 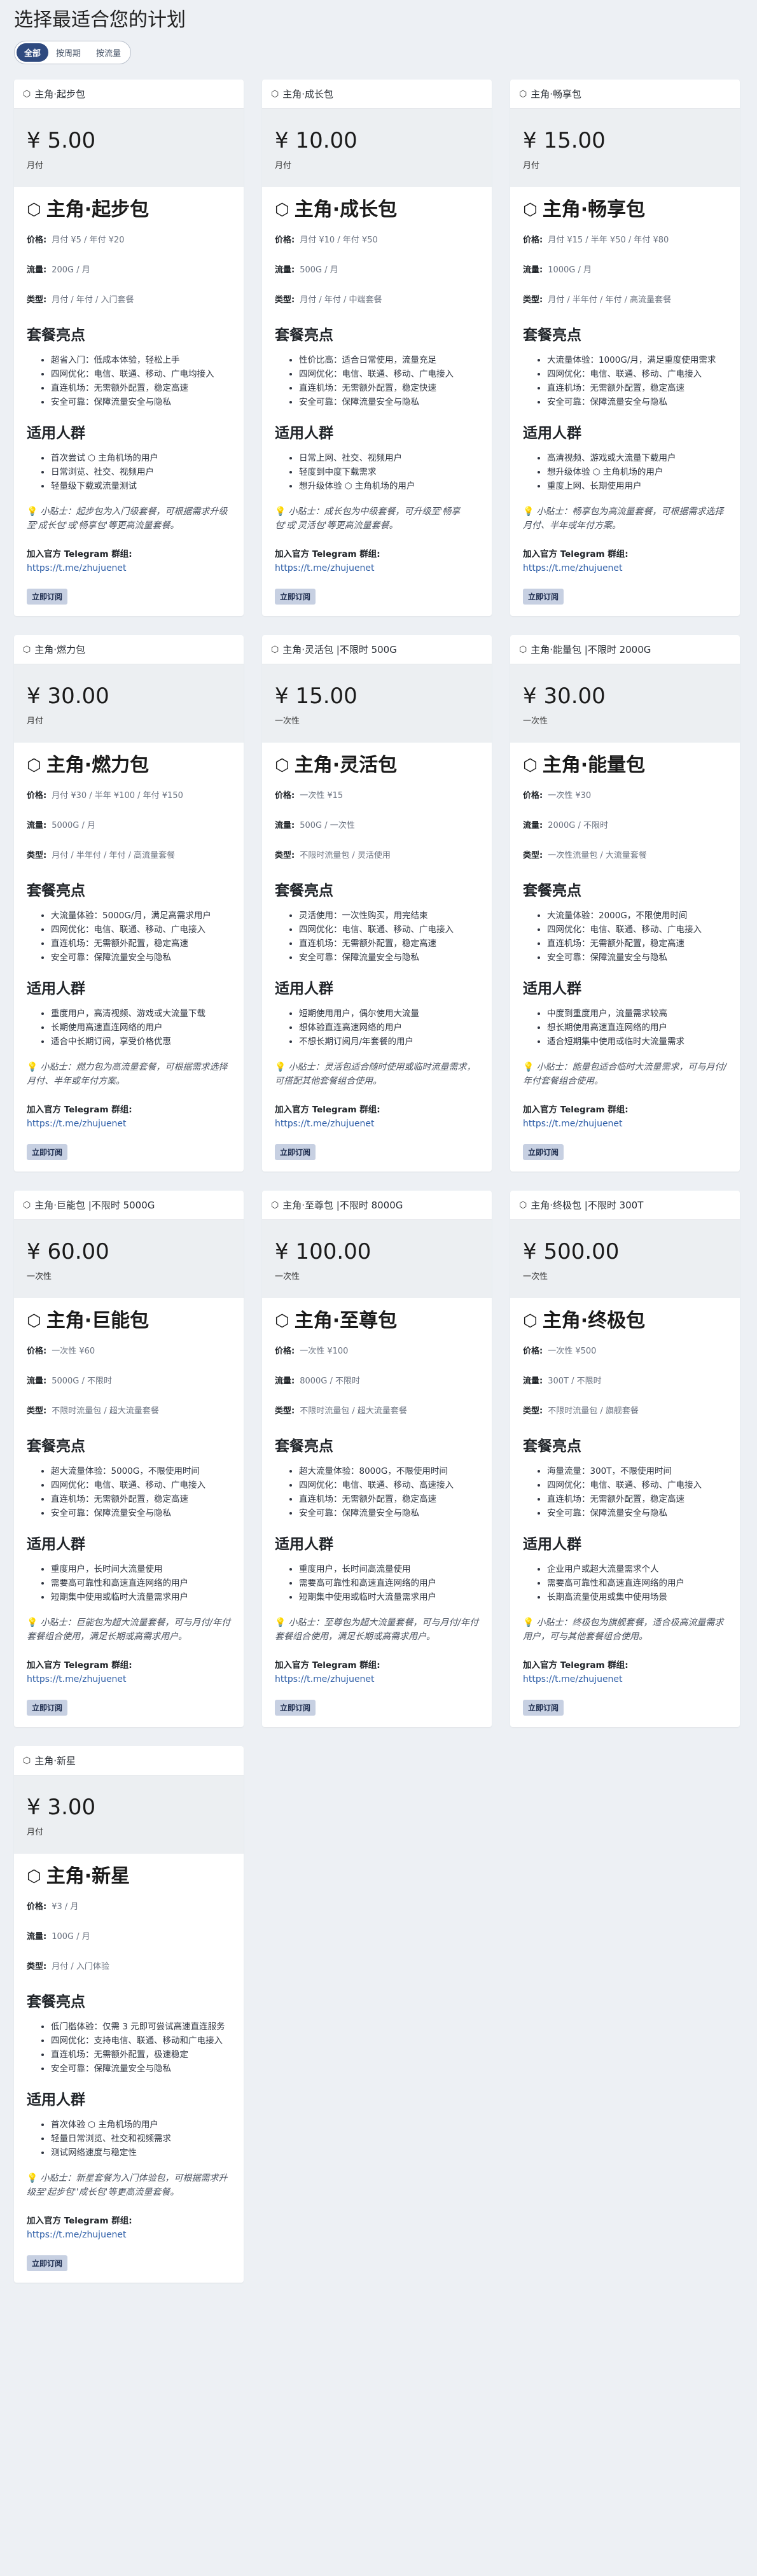 What do you see at coordinates (637, 402) in the screenshot?
I see `feature-item: 安全可靠：保障流量安全与隐私` at bounding box center [637, 402].